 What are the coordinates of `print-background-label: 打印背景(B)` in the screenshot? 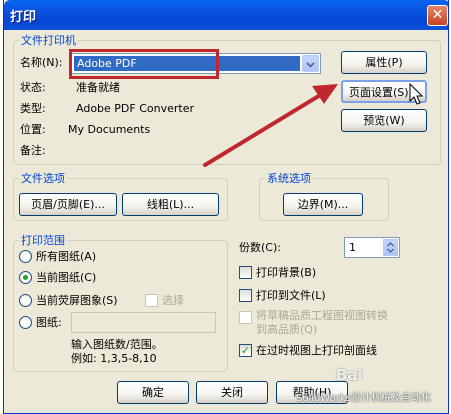 It's located at (286, 272).